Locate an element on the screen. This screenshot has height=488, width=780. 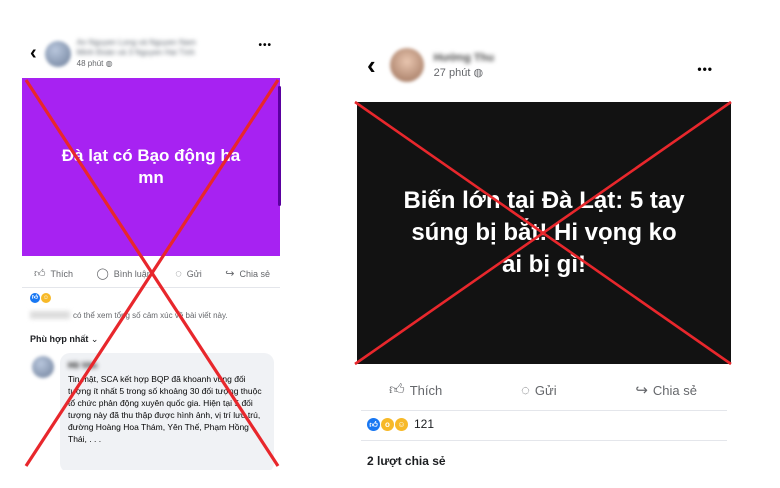
scrollbar is located at coordinates (279, 146).